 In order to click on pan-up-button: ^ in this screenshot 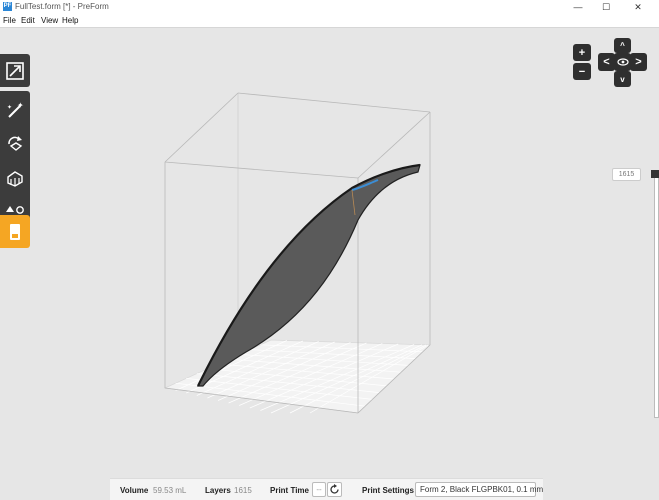, I will do `click(622, 45)`.